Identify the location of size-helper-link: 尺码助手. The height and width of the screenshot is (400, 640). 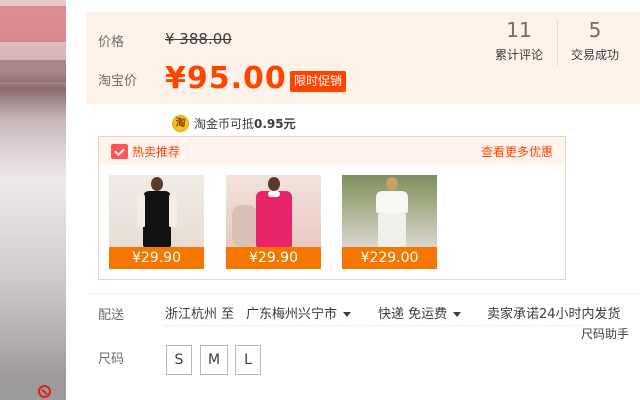
(605, 333).